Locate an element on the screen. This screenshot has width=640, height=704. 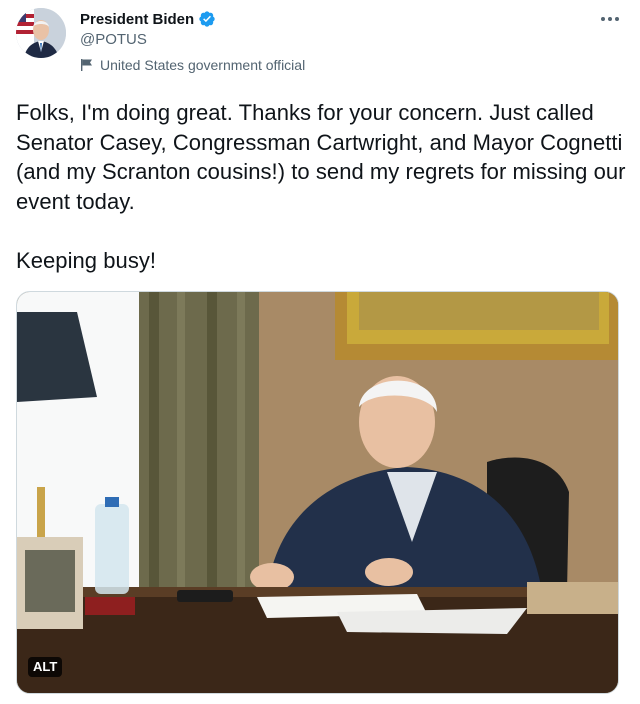
verified-badge-icon is located at coordinates (207, 19).